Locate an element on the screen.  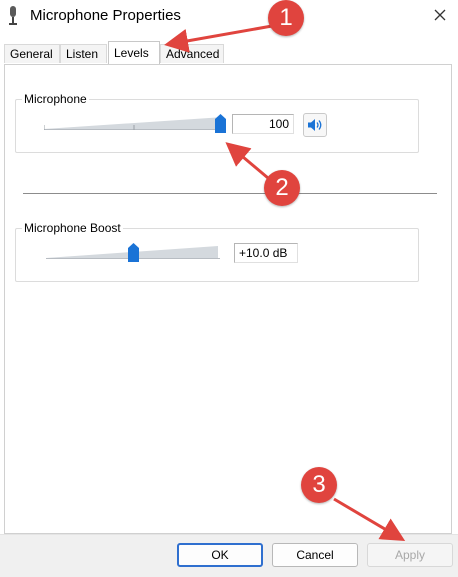
speaker-icon is located at coordinates (315, 125).